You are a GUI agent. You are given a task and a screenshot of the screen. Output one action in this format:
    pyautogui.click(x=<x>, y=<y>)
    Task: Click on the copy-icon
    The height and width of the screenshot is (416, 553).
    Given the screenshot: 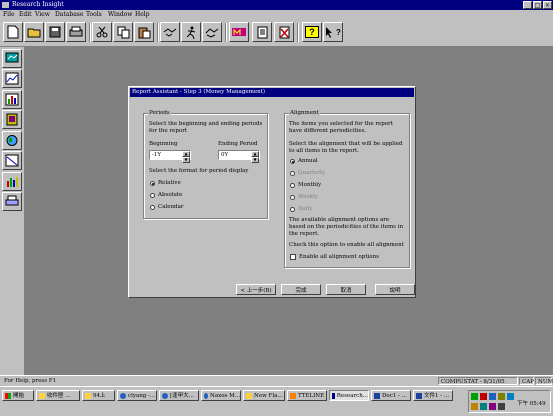 What is the action you would take?
    pyautogui.click(x=123, y=32)
    